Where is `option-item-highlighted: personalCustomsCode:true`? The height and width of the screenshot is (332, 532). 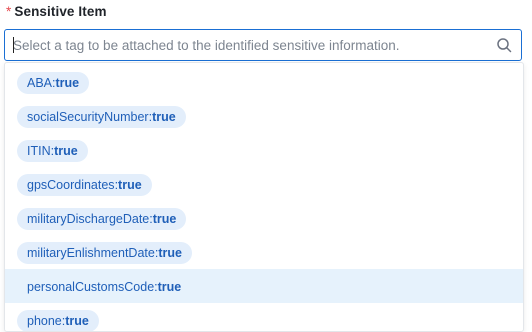 option-item-highlighted: personalCustomsCode:true is located at coordinates (264, 286).